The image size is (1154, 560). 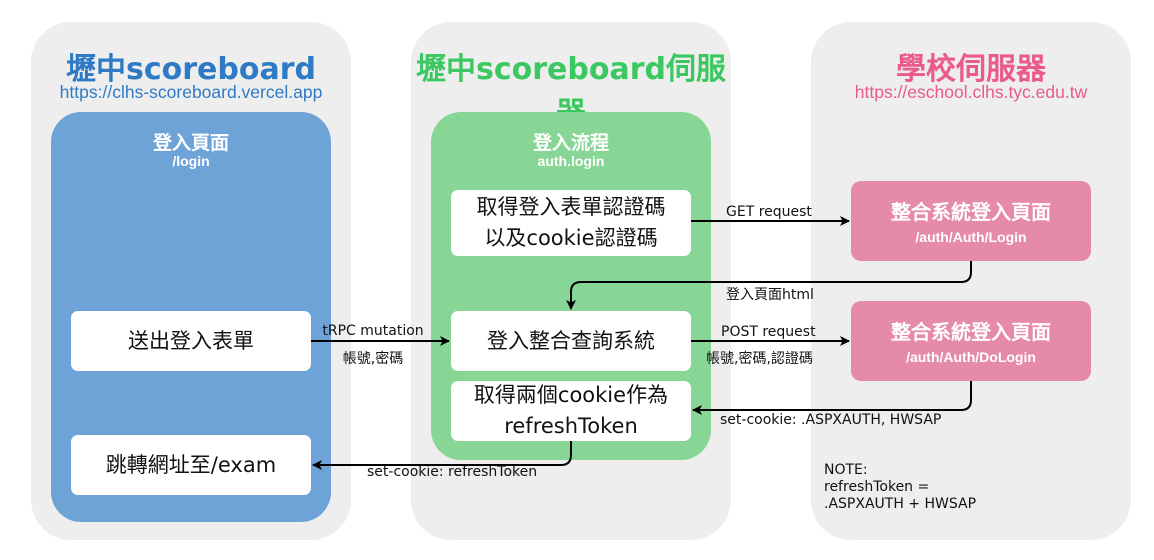 I want to click on post-request-label: POST request, so click(x=768, y=332).